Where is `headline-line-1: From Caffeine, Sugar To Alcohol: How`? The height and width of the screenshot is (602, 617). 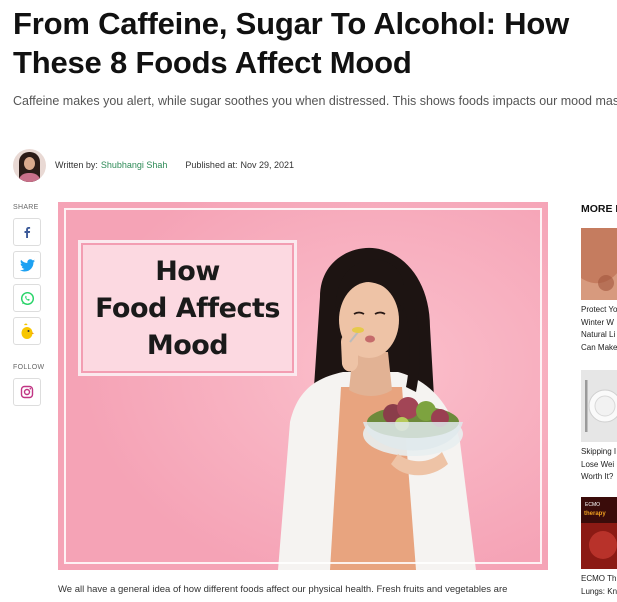
headline-line-1: From Caffeine, Sugar To Alcohol: How is located at coordinates (291, 23).